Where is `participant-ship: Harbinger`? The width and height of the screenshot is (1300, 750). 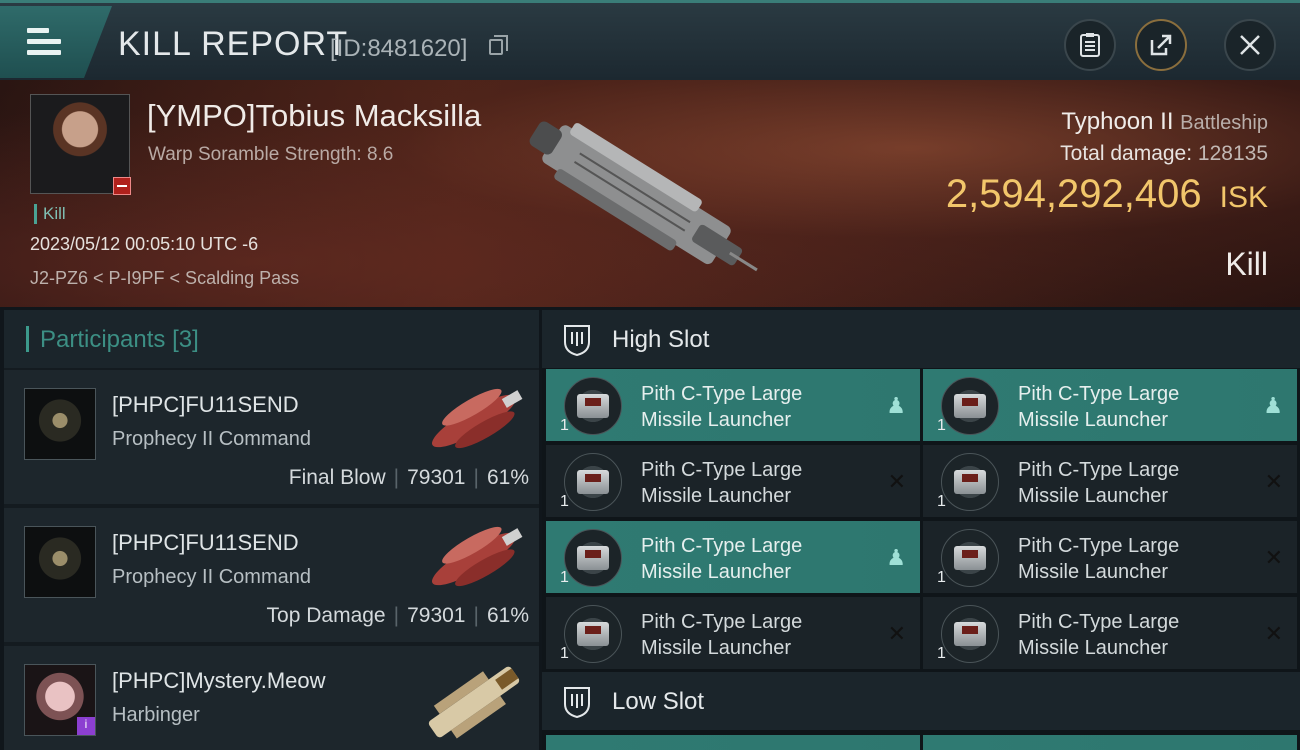
participant-ship: Harbinger is located at coordinates (156, 715).